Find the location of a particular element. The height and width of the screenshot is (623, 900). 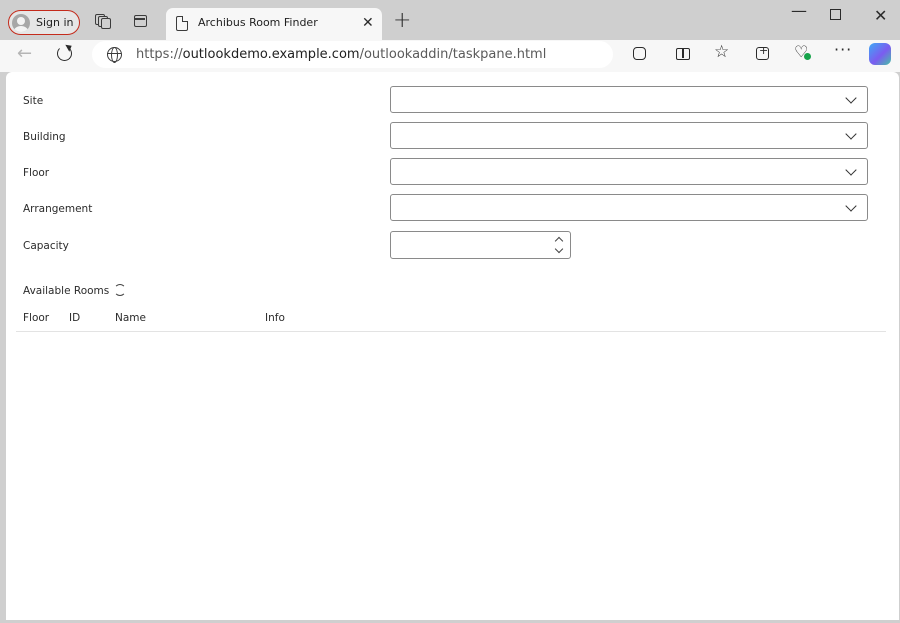

page-icon is located at coordinates (182, 23).